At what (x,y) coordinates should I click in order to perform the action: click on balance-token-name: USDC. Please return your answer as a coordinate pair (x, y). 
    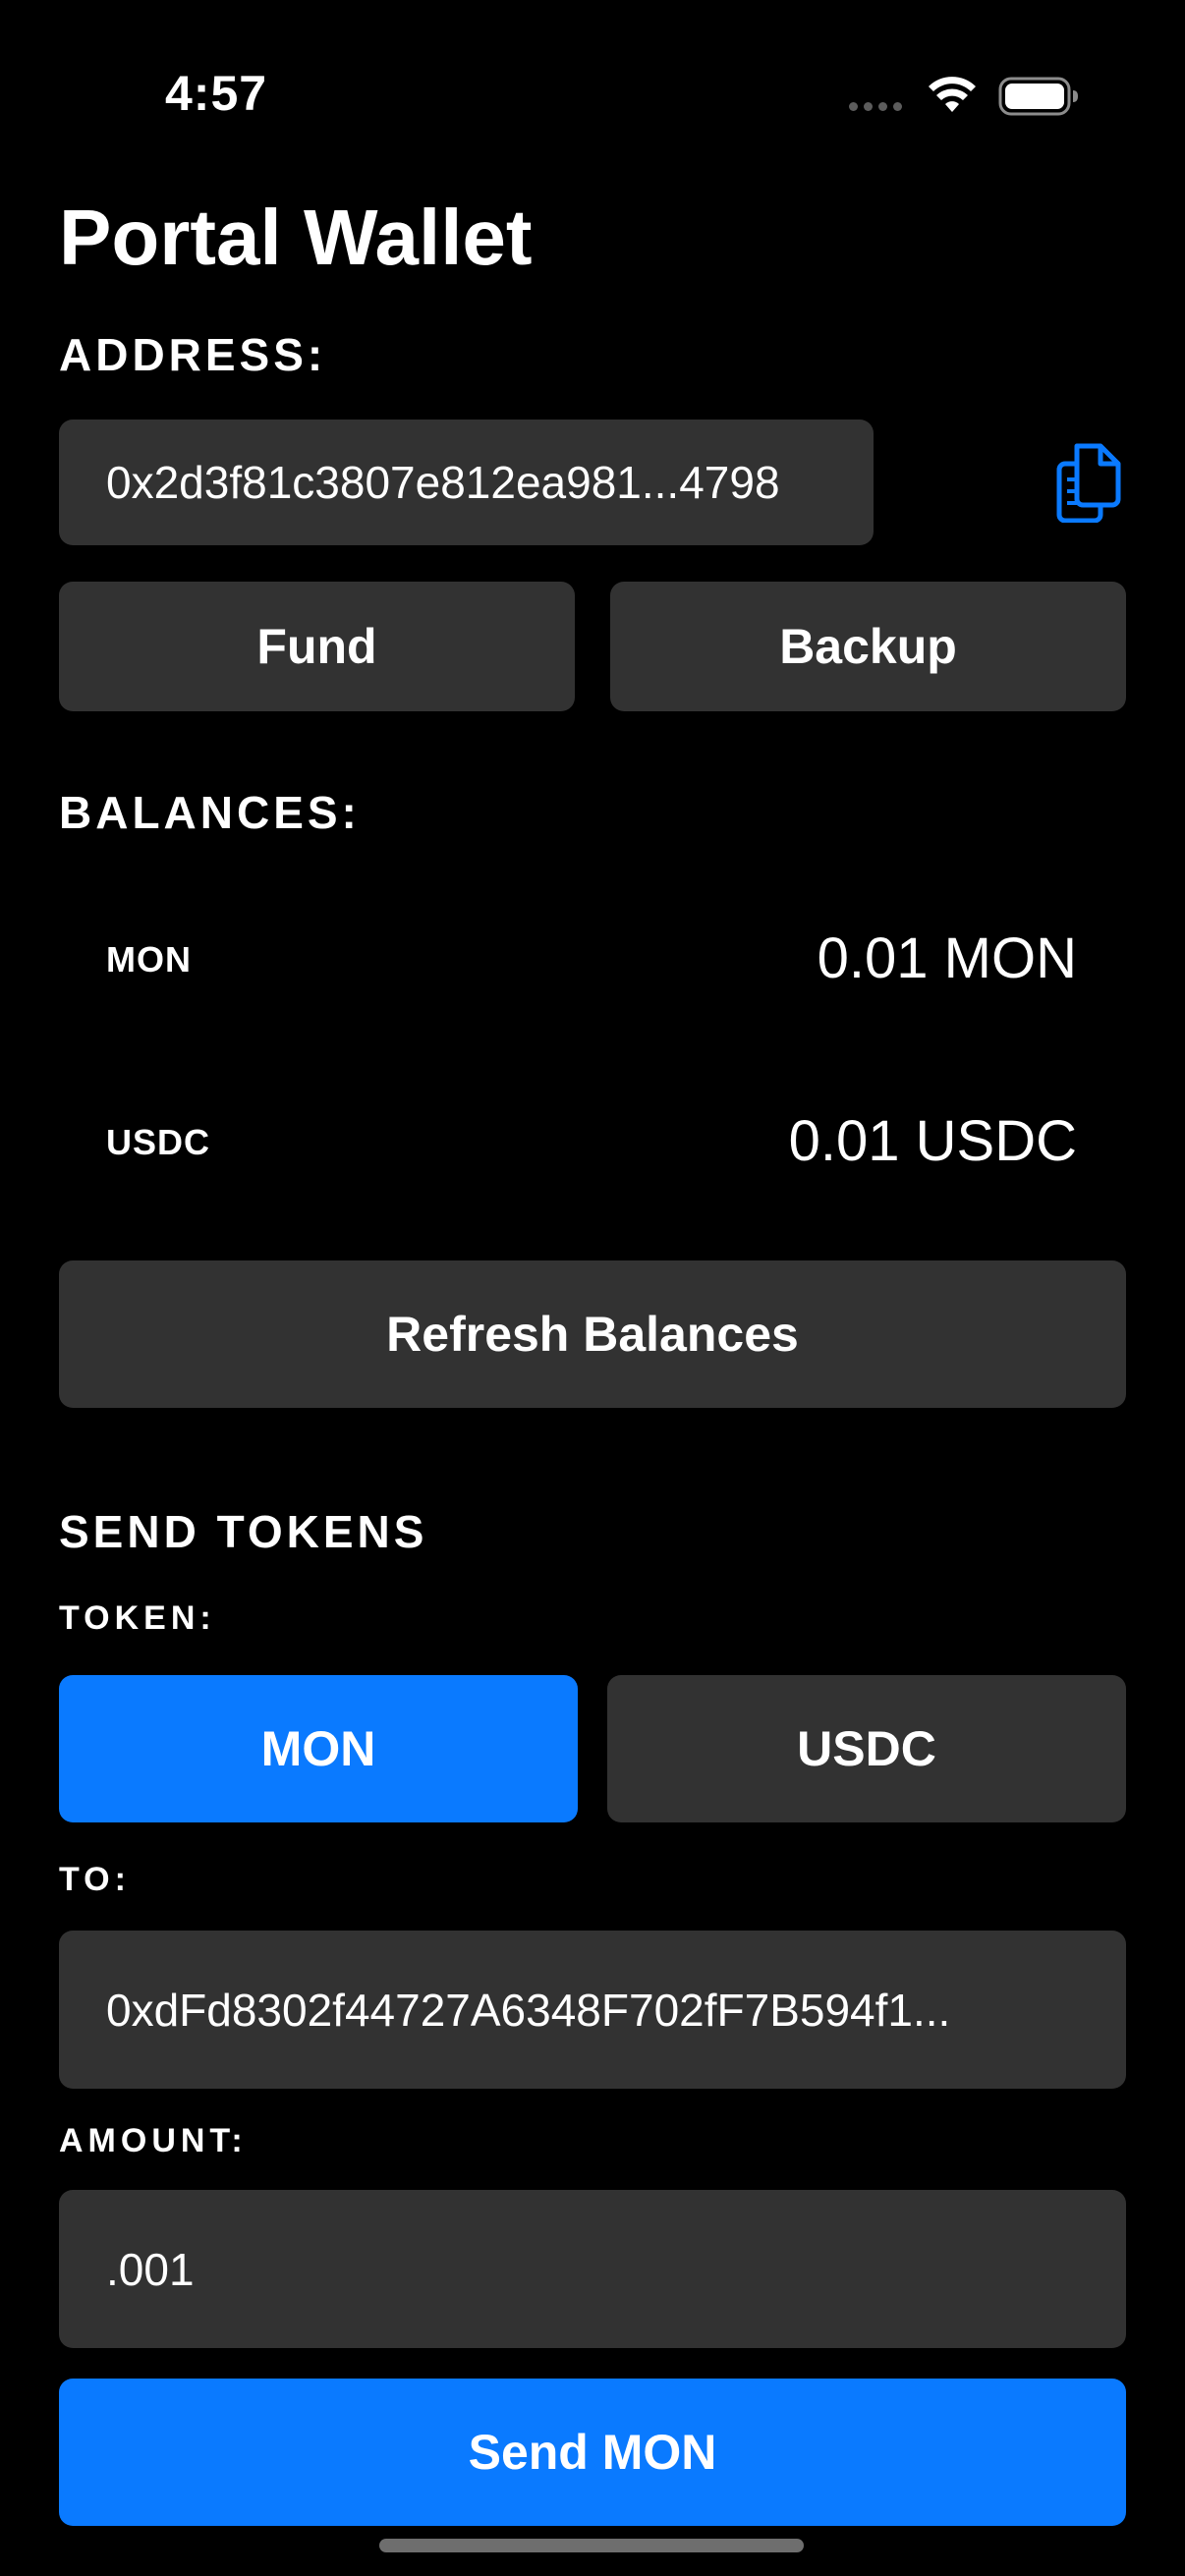
    Looking at the image, I should click on (159, 1142).